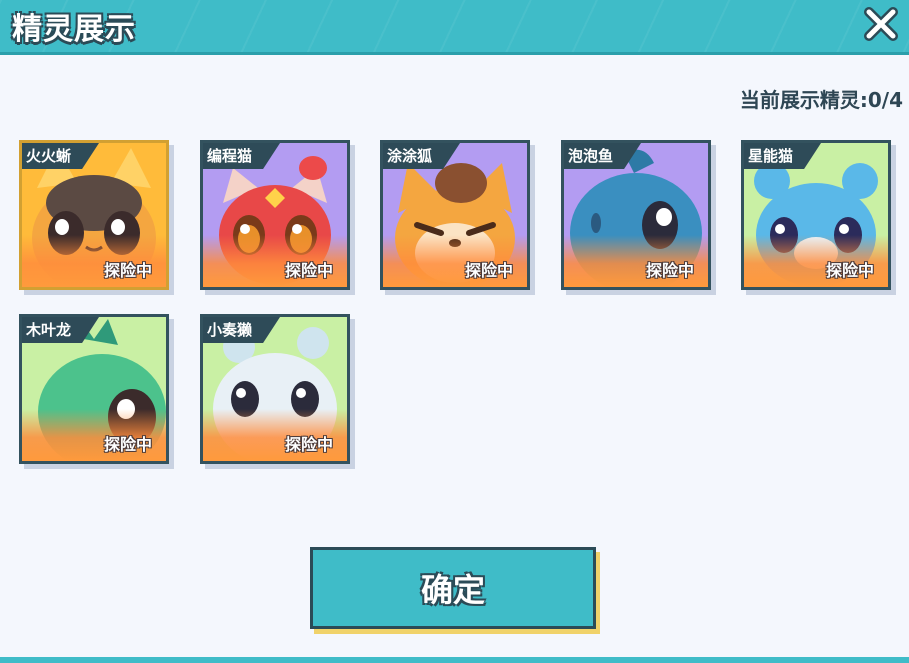 This screenshot has width=909, height=663. I want to click on display-count: 当前展示精灵:0/4, so click(821, 100).